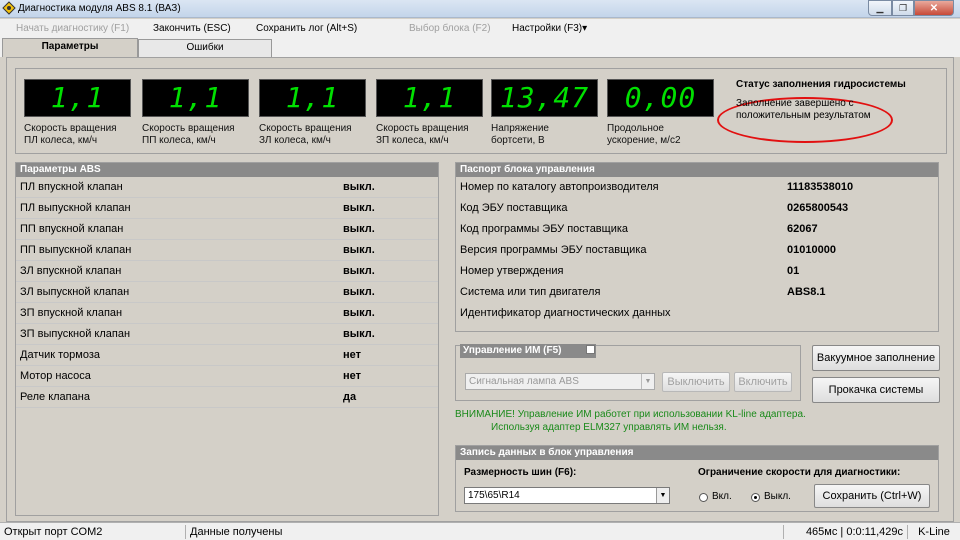 This screenshot has height=540, width=960. Describe the element at coordinates (755, 497) in the screenshot. I see `speed-limit-off-radio` at that location.